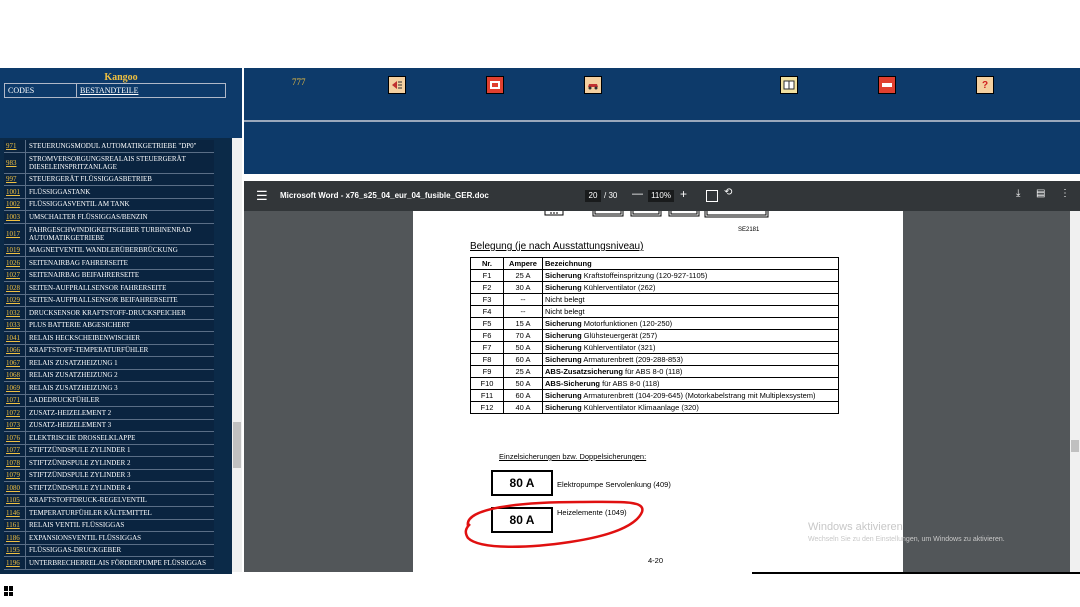 Image resolution: width=1080 pixels, height=607 pixels. I want to click on list-item-name: RELAIS HECKSCHEIBENWISCHER, so click(85, 337).